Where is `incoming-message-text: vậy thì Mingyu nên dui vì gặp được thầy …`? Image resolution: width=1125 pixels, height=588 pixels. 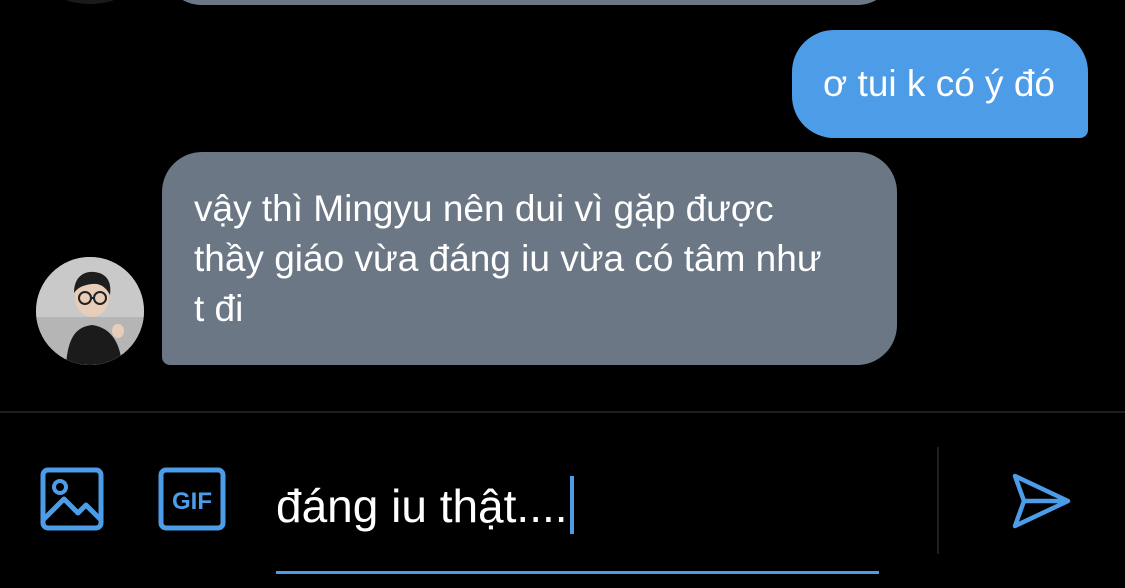
incoming-message-text: vậy thì Mingyu nên dui vì gặp được thầy … is located at coordinates (508, 258).